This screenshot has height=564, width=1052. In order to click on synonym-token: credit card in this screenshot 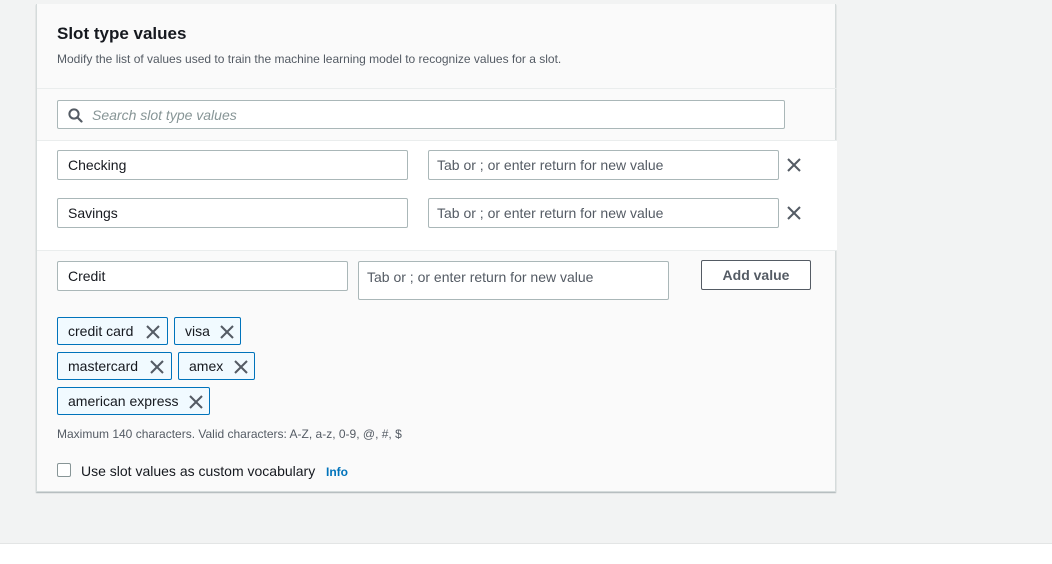, I will do `click(112, 331)`.